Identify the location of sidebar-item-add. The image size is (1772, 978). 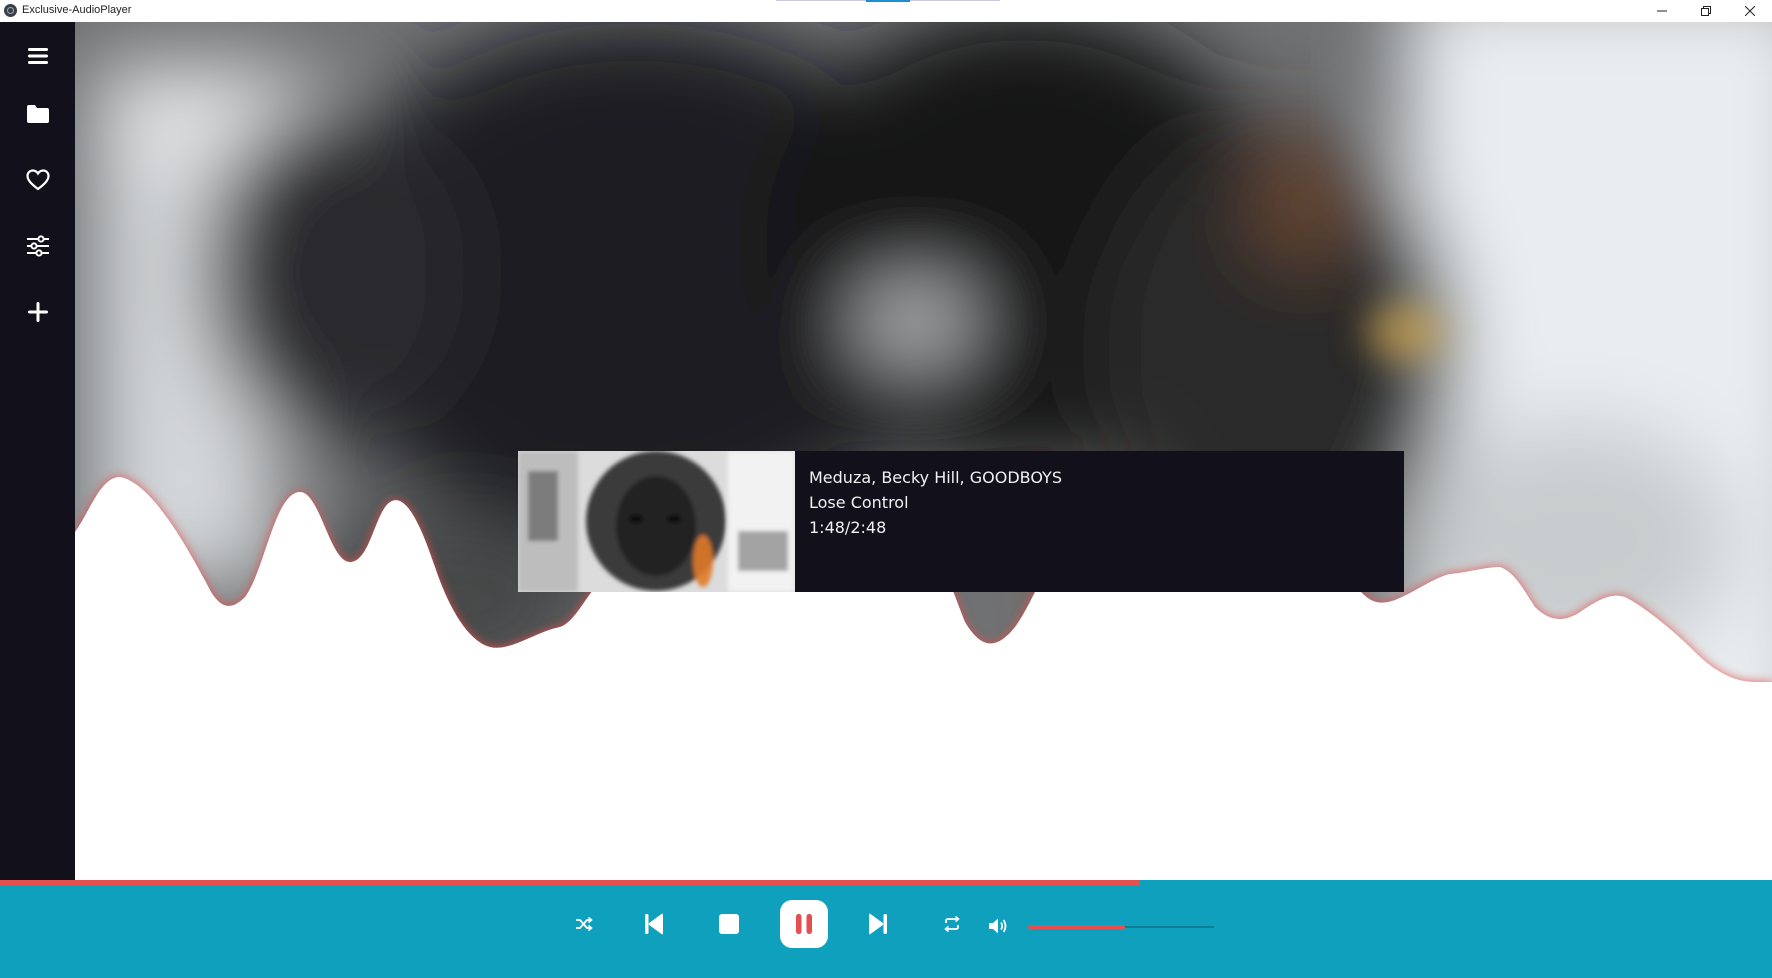
(37, 312).